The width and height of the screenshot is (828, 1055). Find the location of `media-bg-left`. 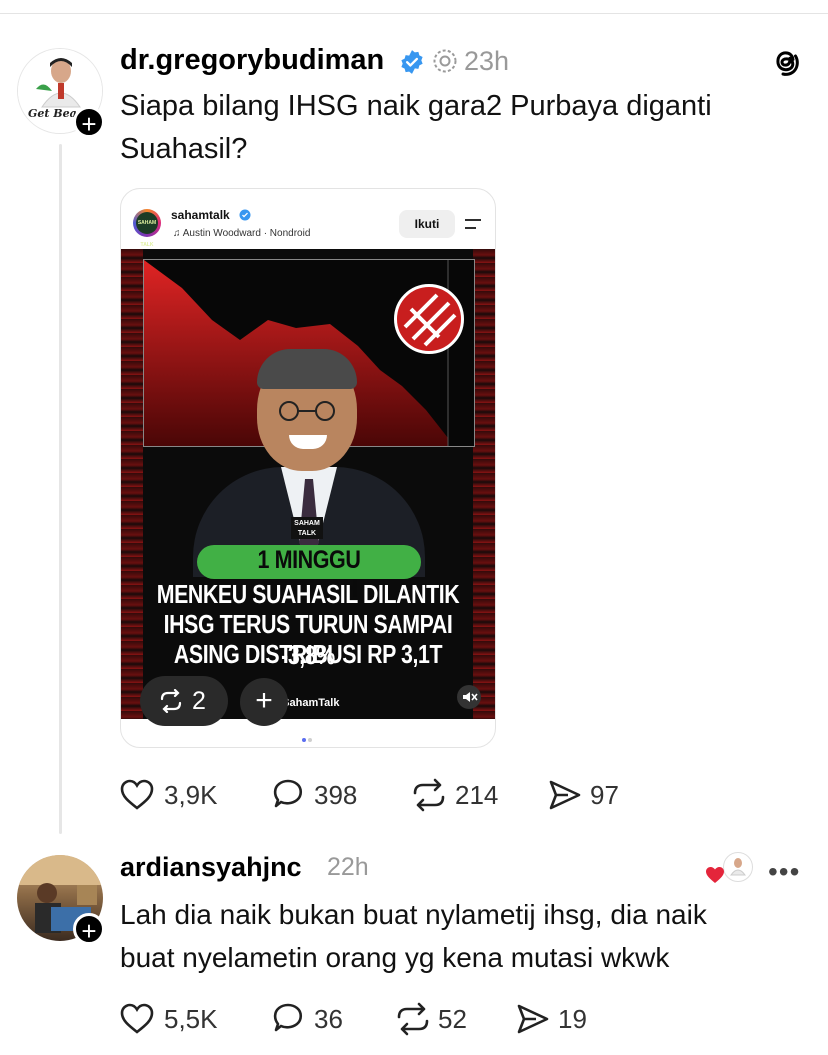

media-bg-left is located at coordinates (132, 484).